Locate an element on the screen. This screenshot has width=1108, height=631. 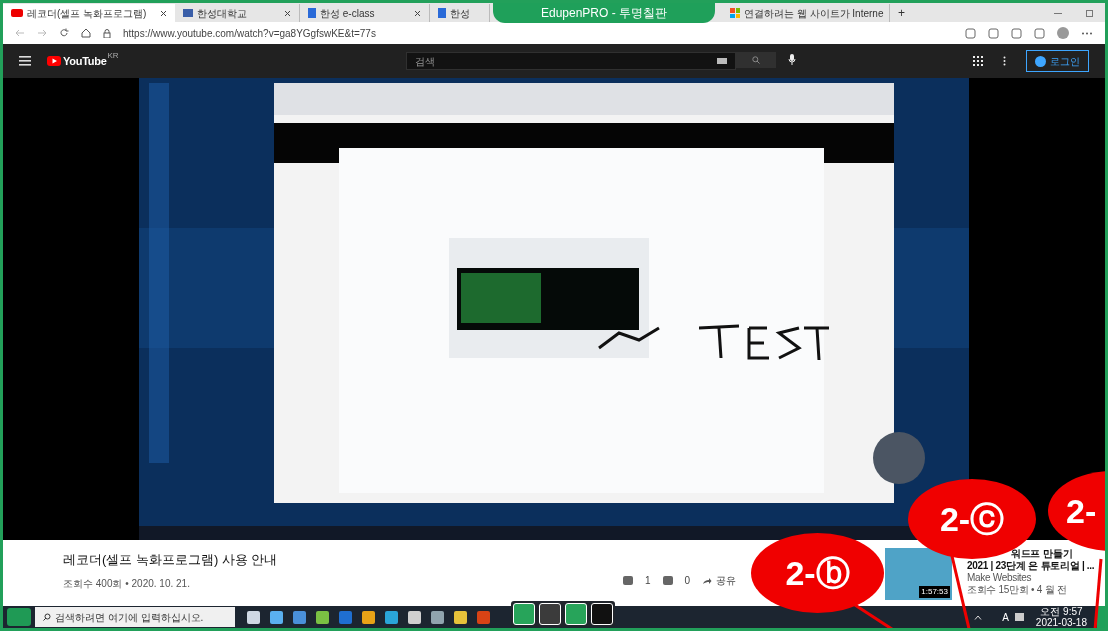
tab-title: 한성 e-class is located at coordinates (347, 13).